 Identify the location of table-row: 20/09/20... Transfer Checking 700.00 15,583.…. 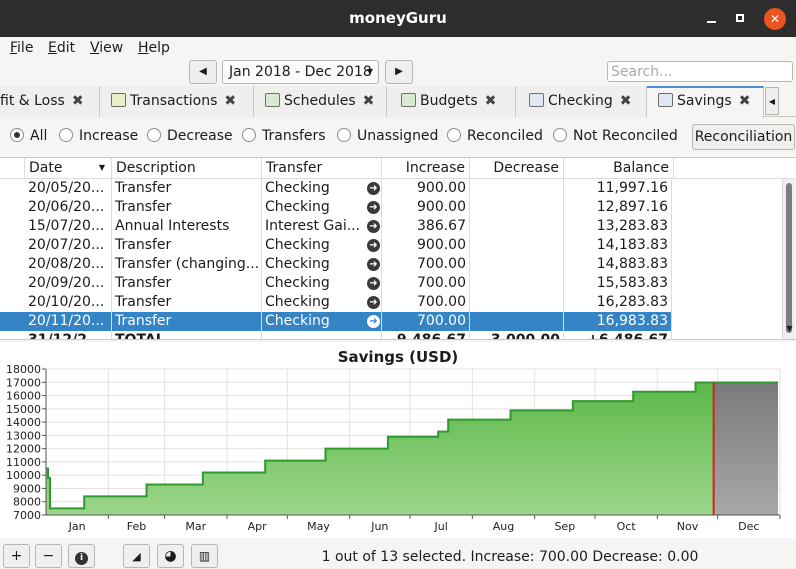
(336, 283).